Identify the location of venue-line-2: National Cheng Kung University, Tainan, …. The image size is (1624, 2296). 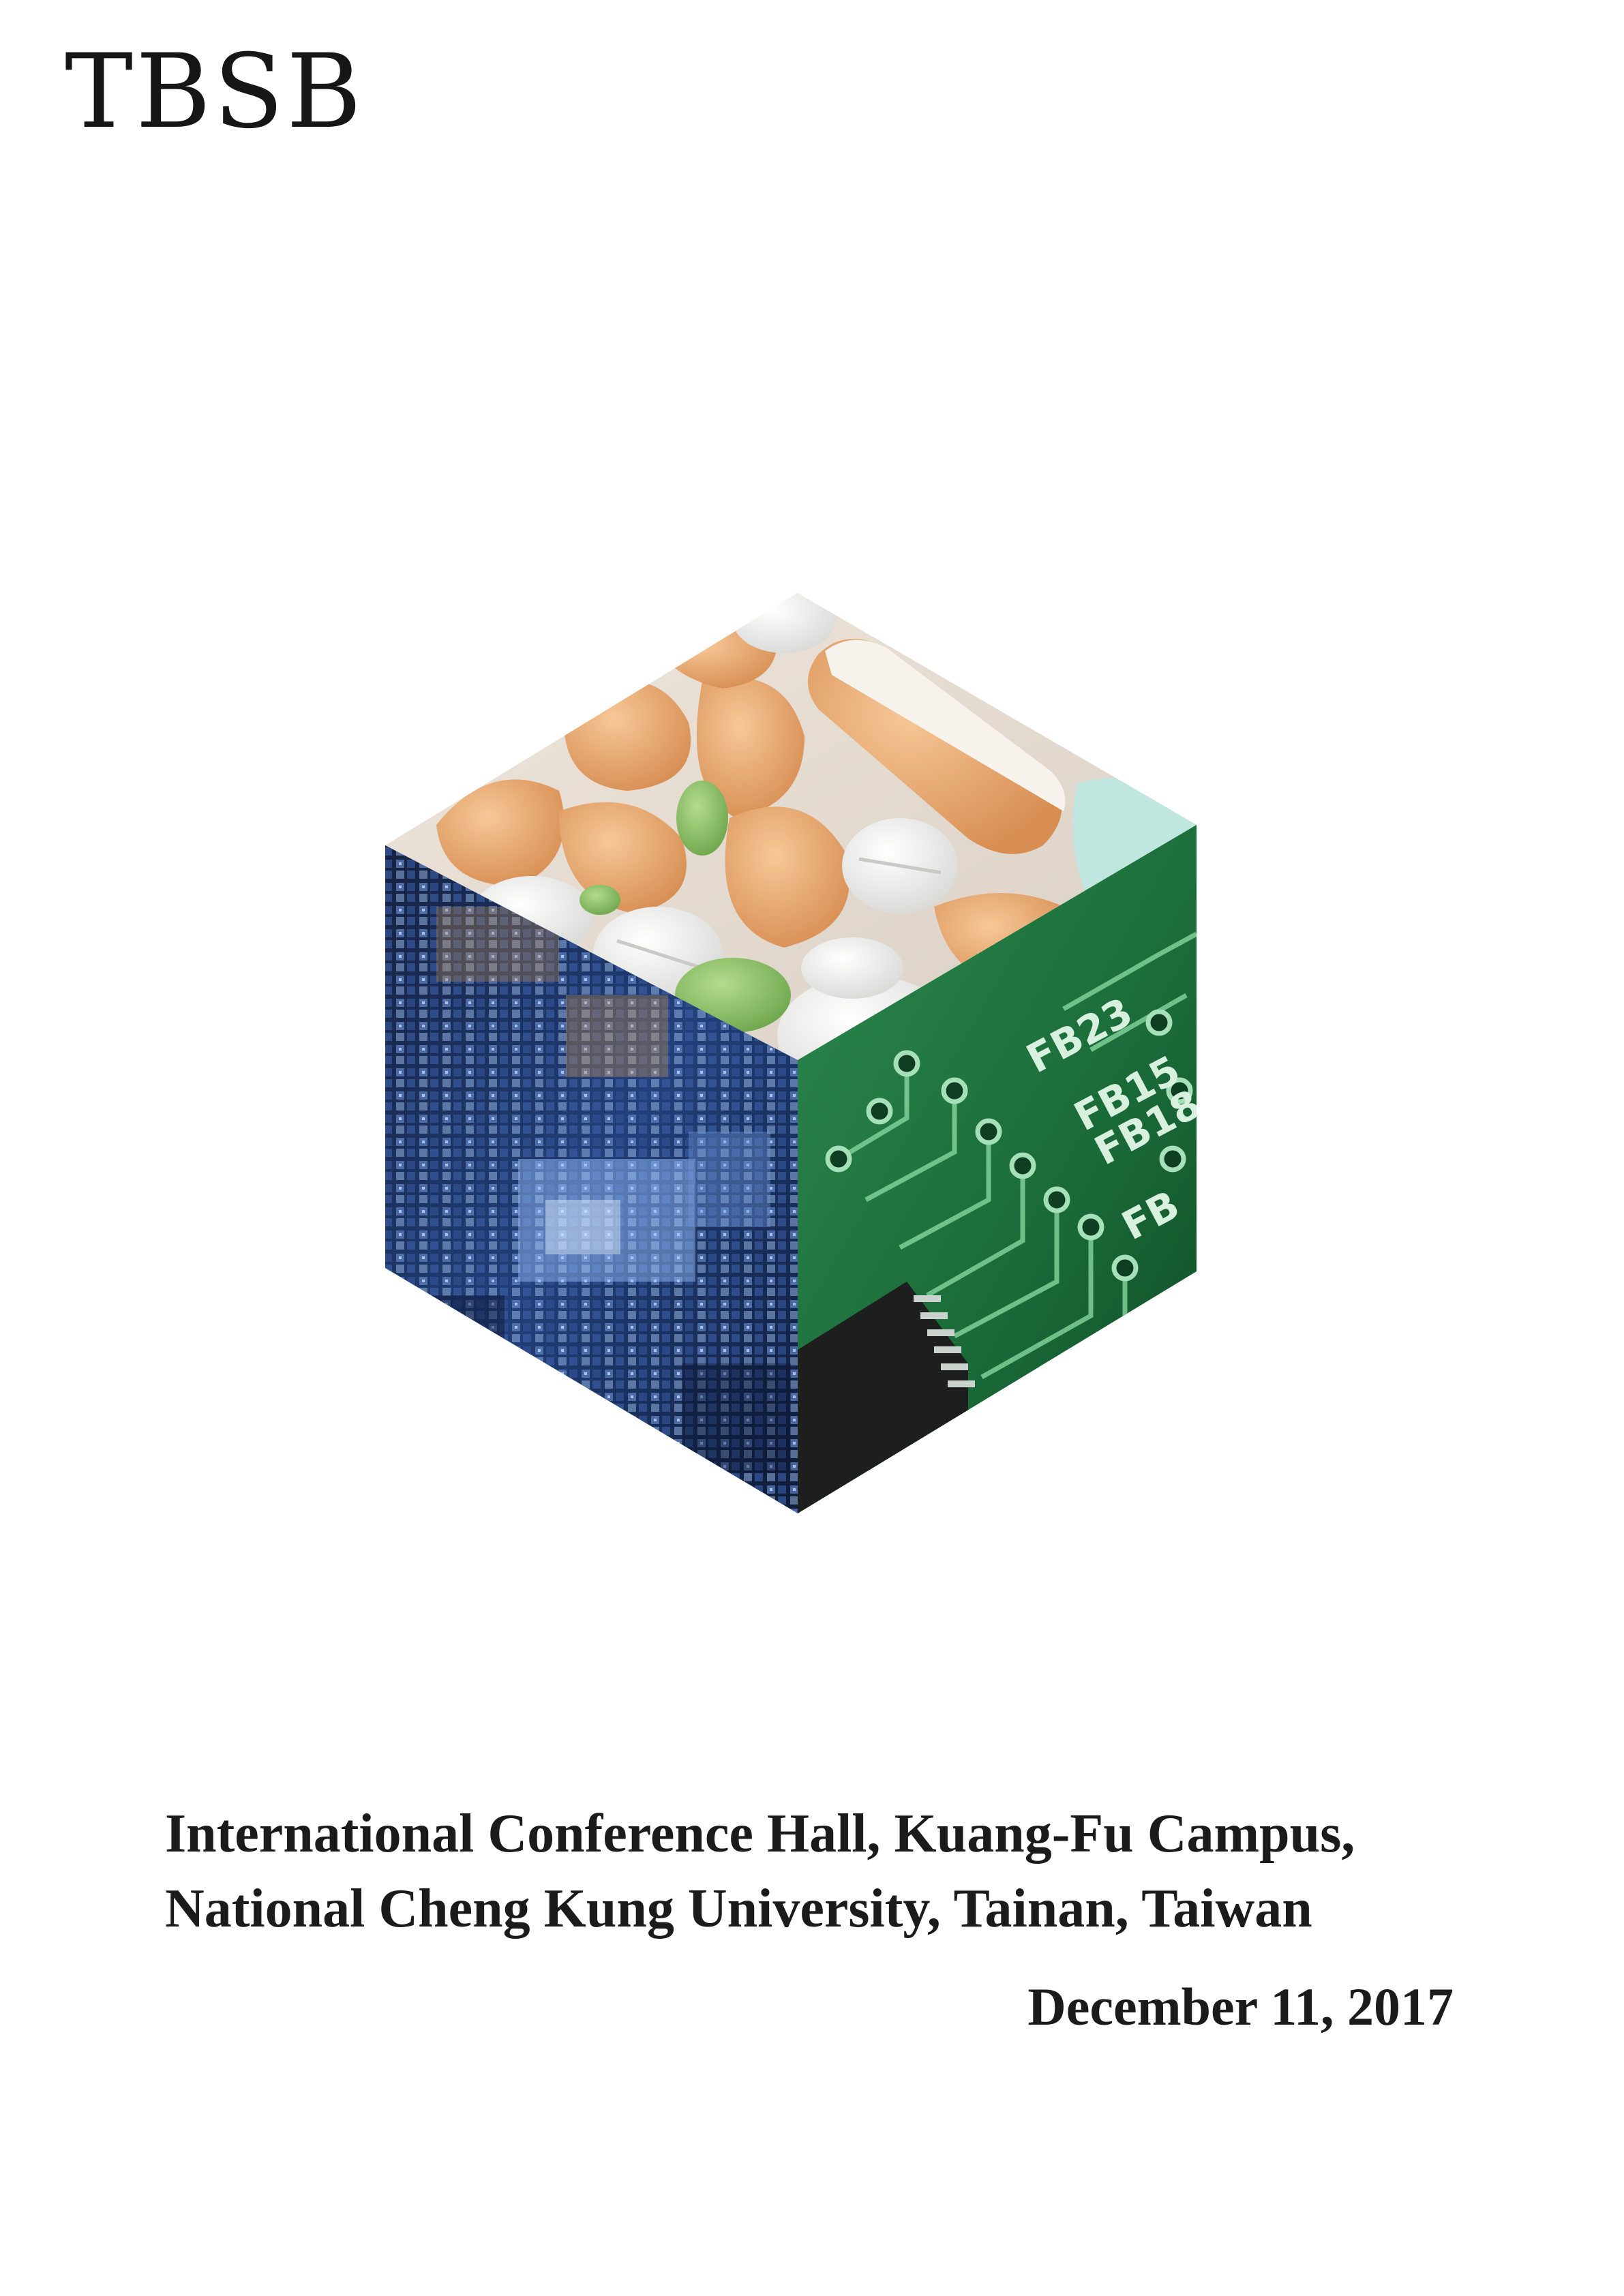
(738, 1909).